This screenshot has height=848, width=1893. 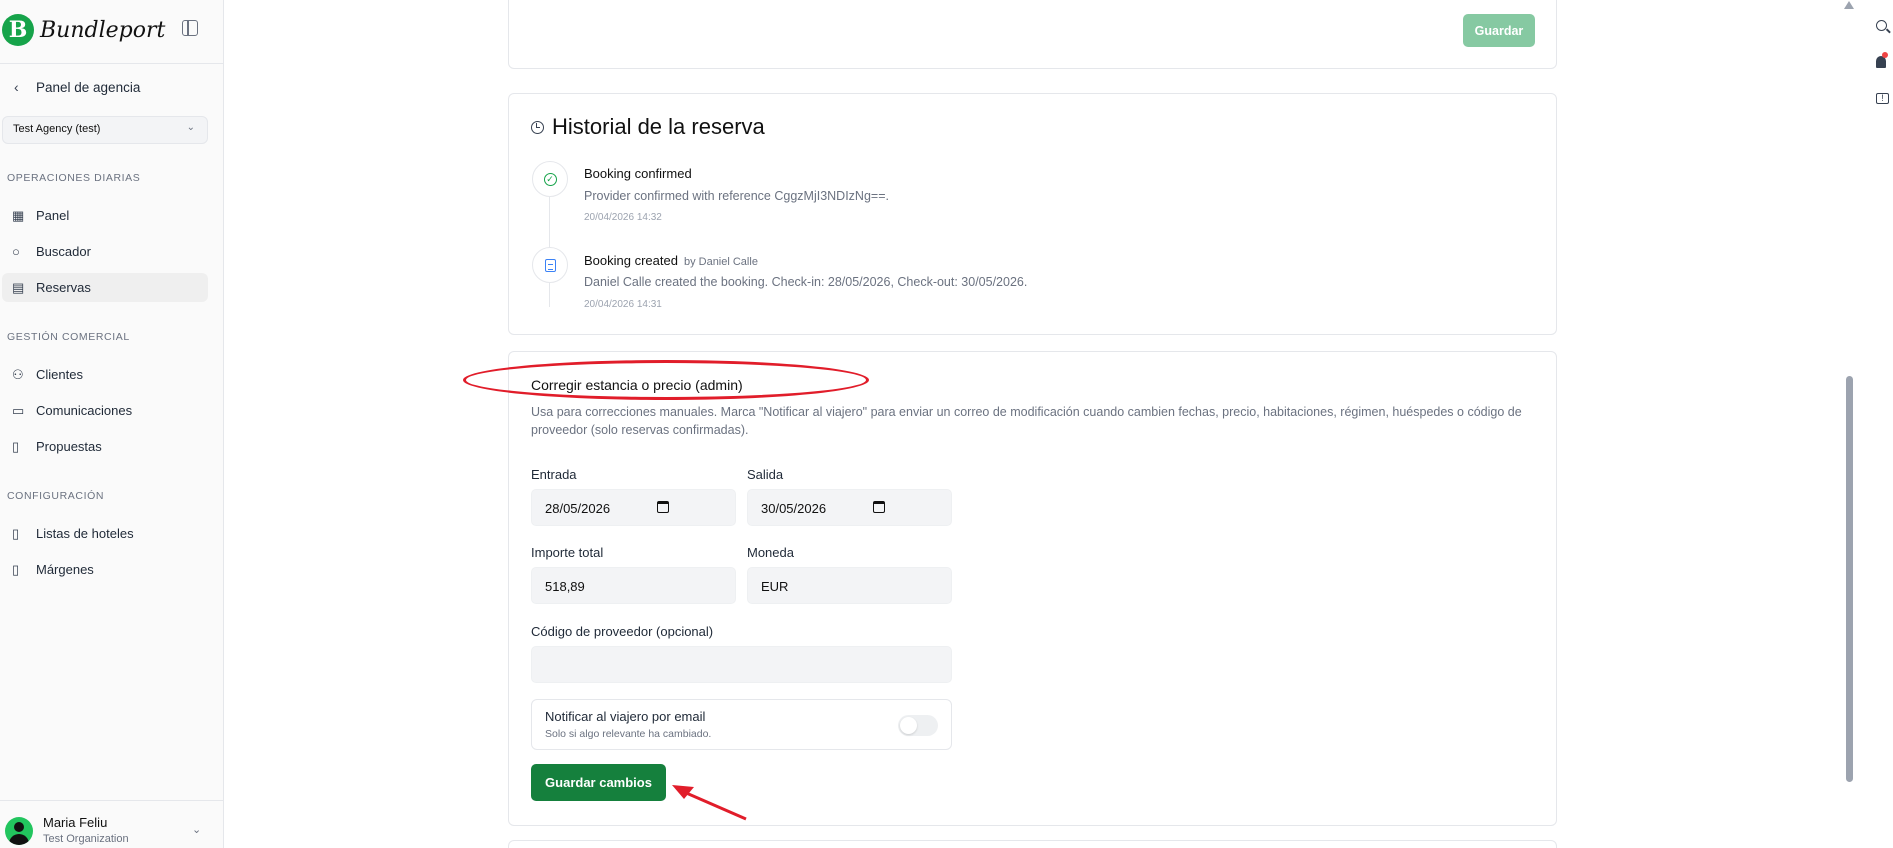 What do you see at coordinates (16, 87) in the screenshot?
I see `chevron-left-icon: ‹` at bounding box center [16, 87].